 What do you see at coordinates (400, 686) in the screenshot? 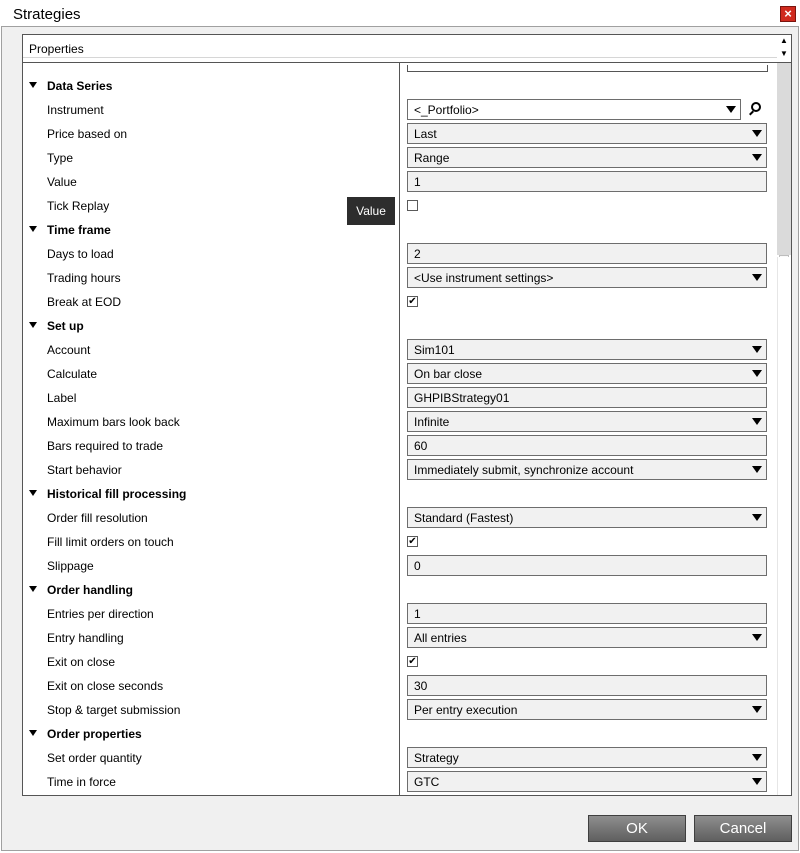
I see `property-row-exit-on-close-seconds: Exit on close seconds 30` at bounding box center [400, 686].